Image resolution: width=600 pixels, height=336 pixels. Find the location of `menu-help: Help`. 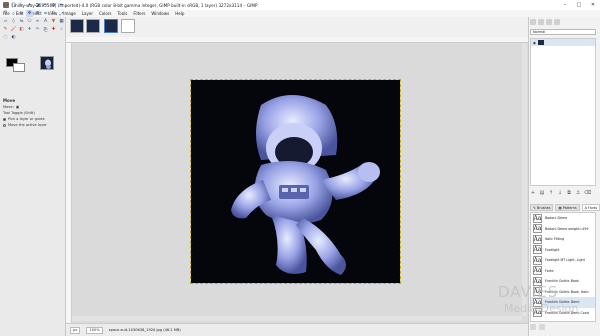

menu-help: Help is located at coordinates (179, 13).